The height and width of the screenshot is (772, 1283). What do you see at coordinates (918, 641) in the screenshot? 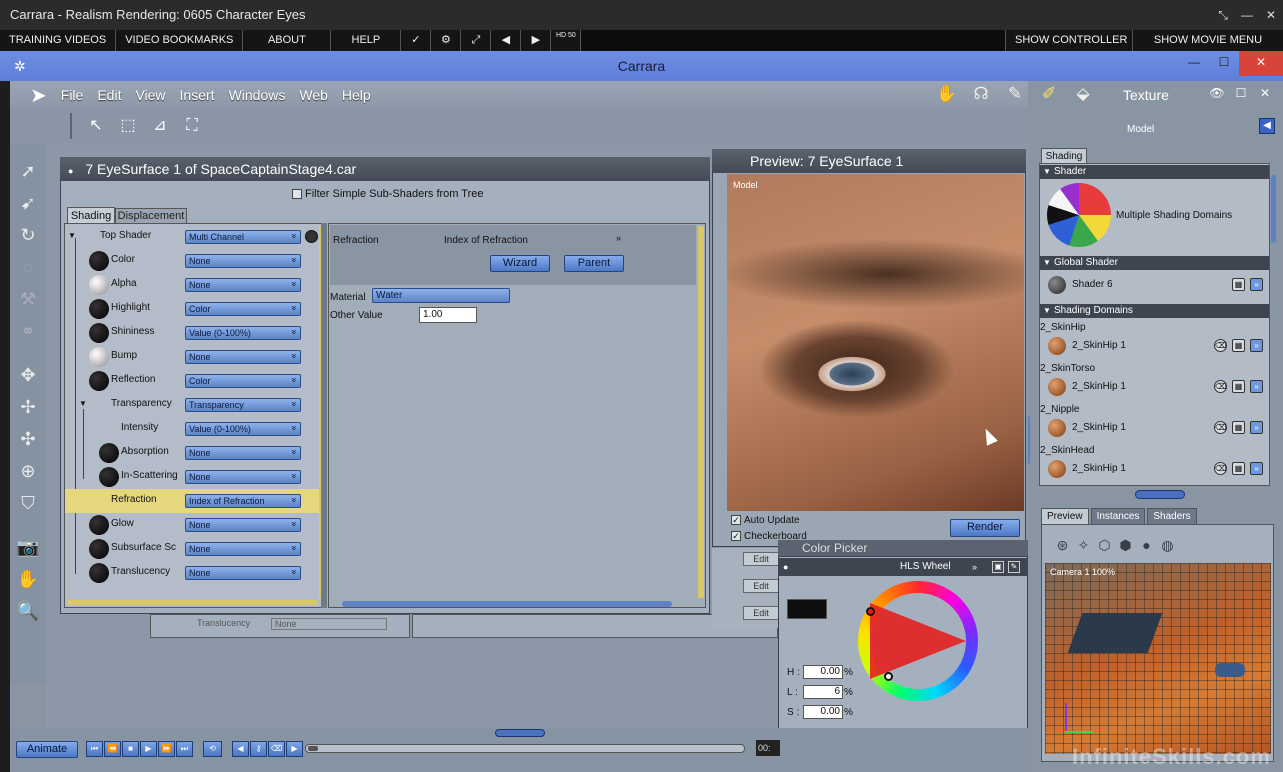
I see `lightness-saturation-triangle` at bounding box center [918, 641].